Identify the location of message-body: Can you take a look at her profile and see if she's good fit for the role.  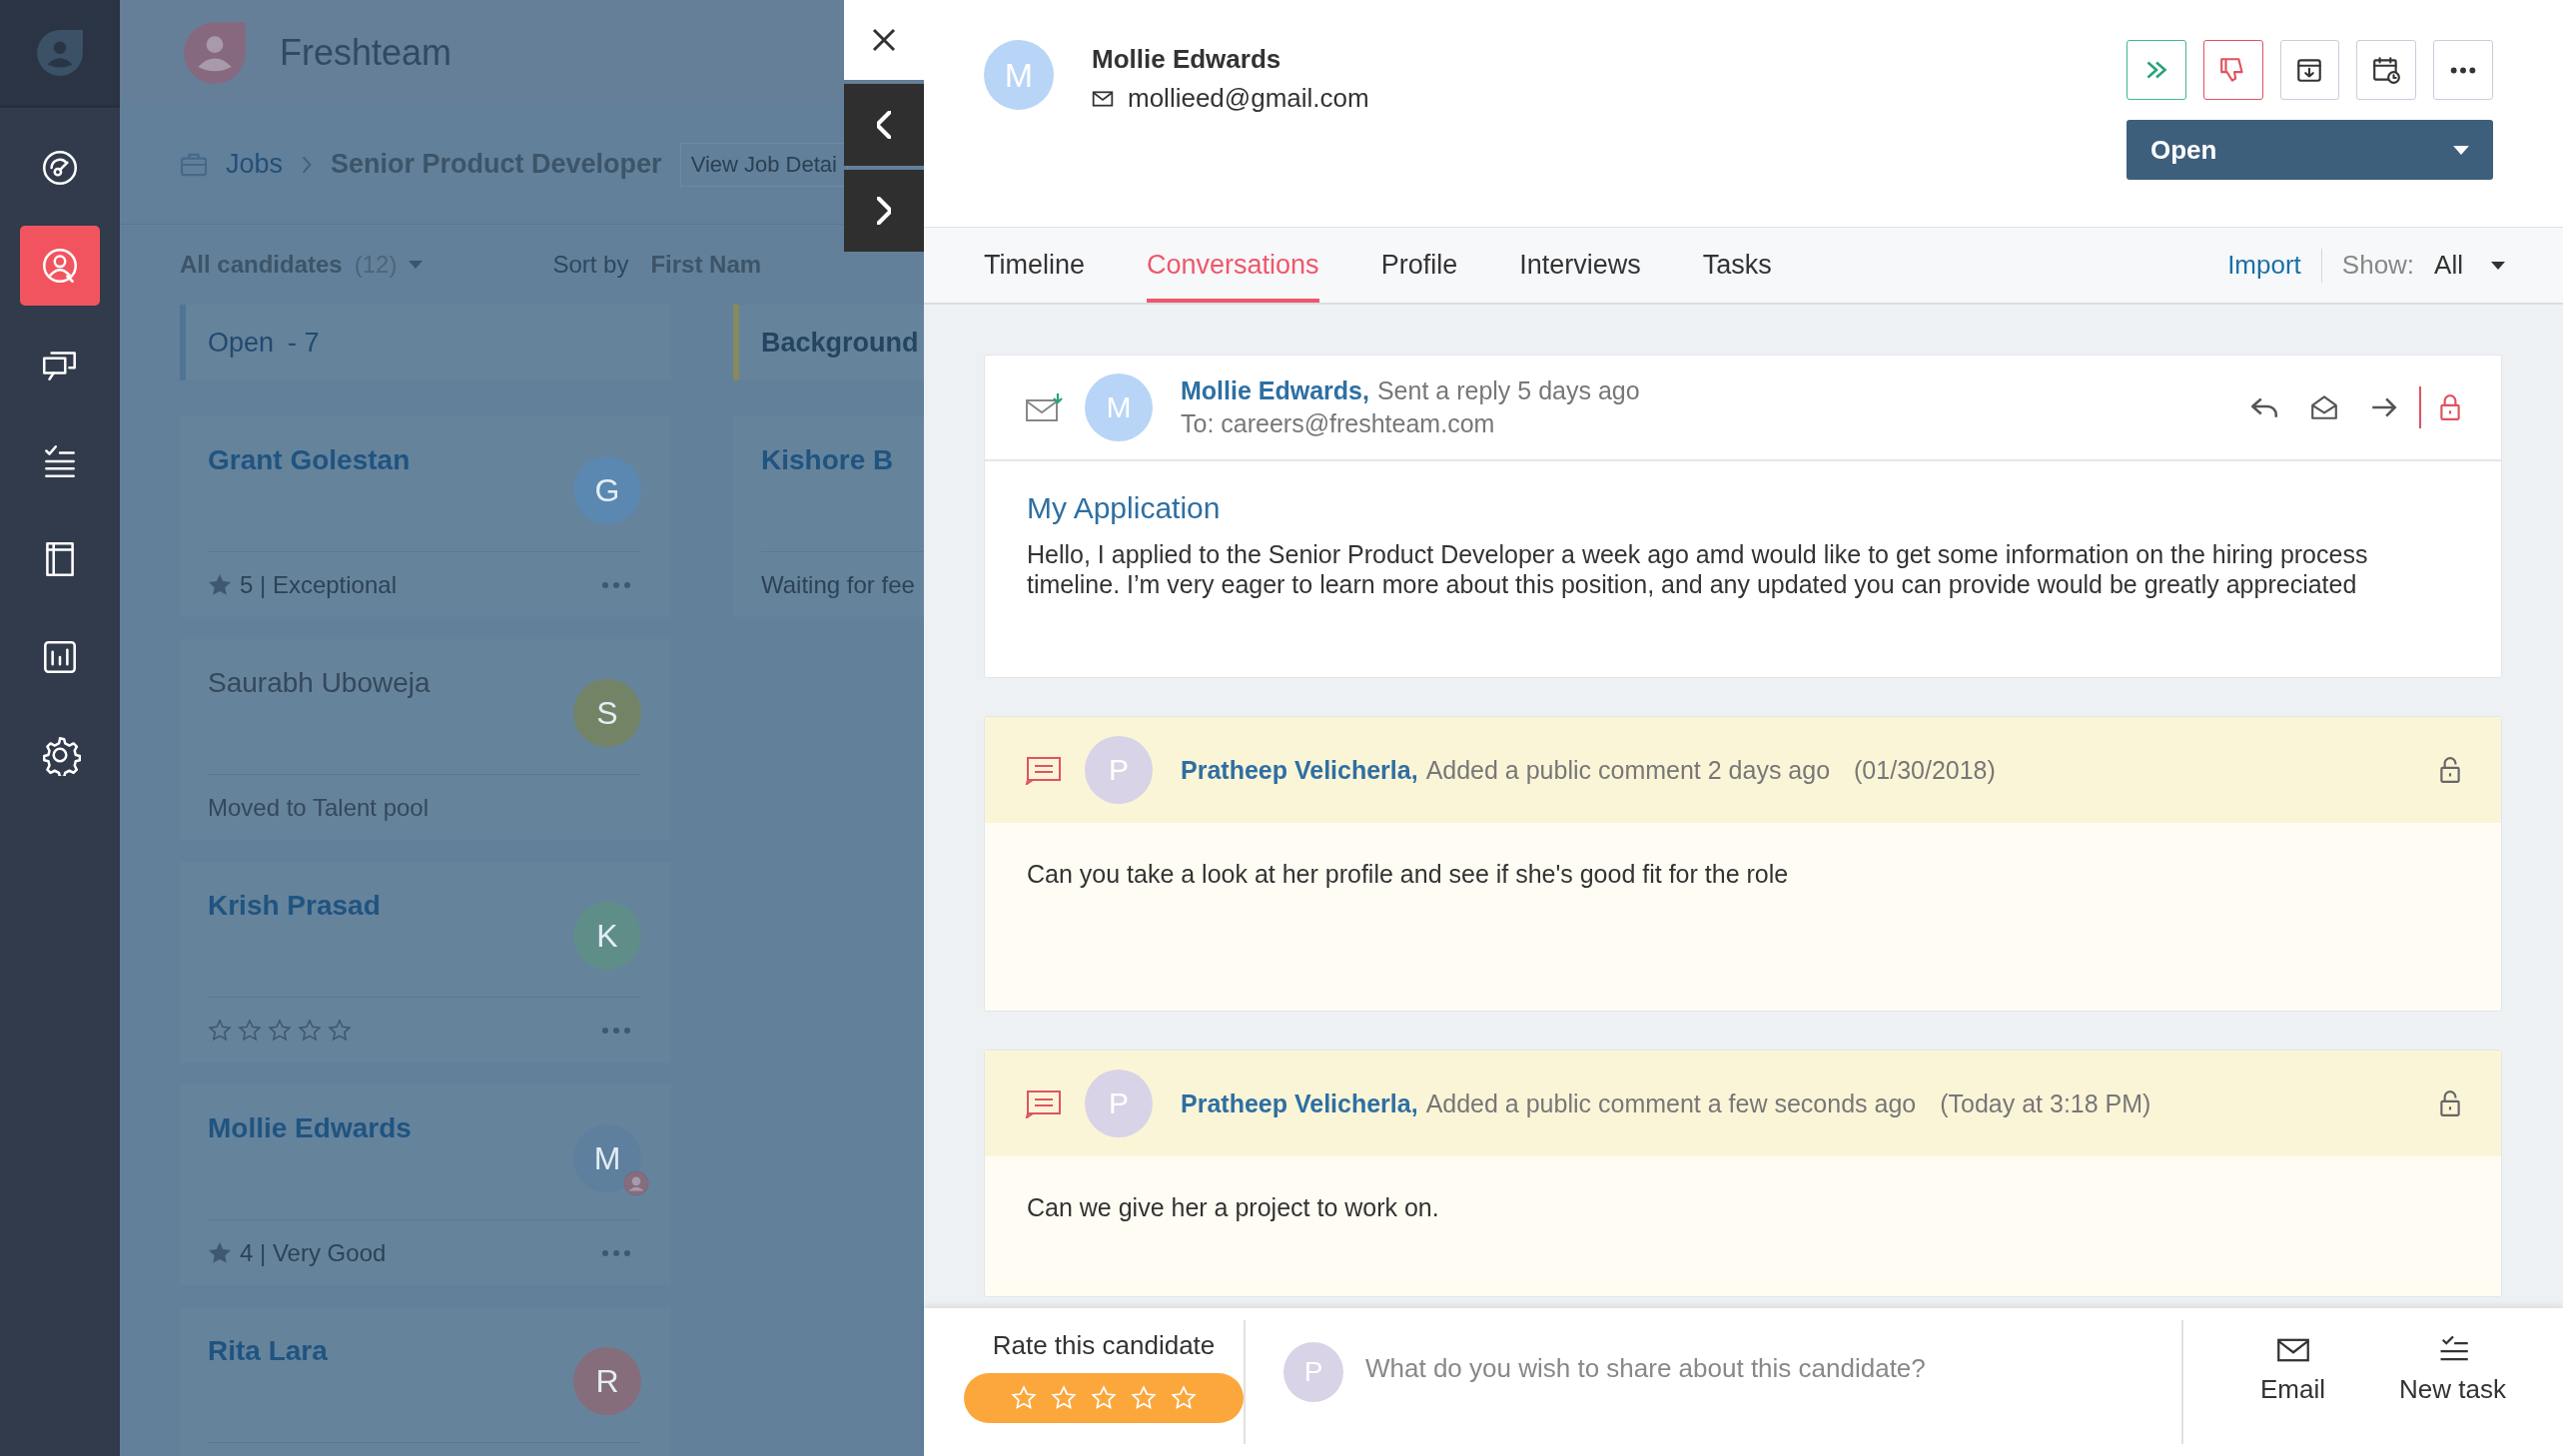
(1408, 874).